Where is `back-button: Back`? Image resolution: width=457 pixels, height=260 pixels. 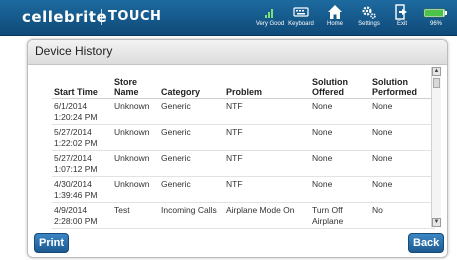 back-button: Back is located at coordinates (426, 243).